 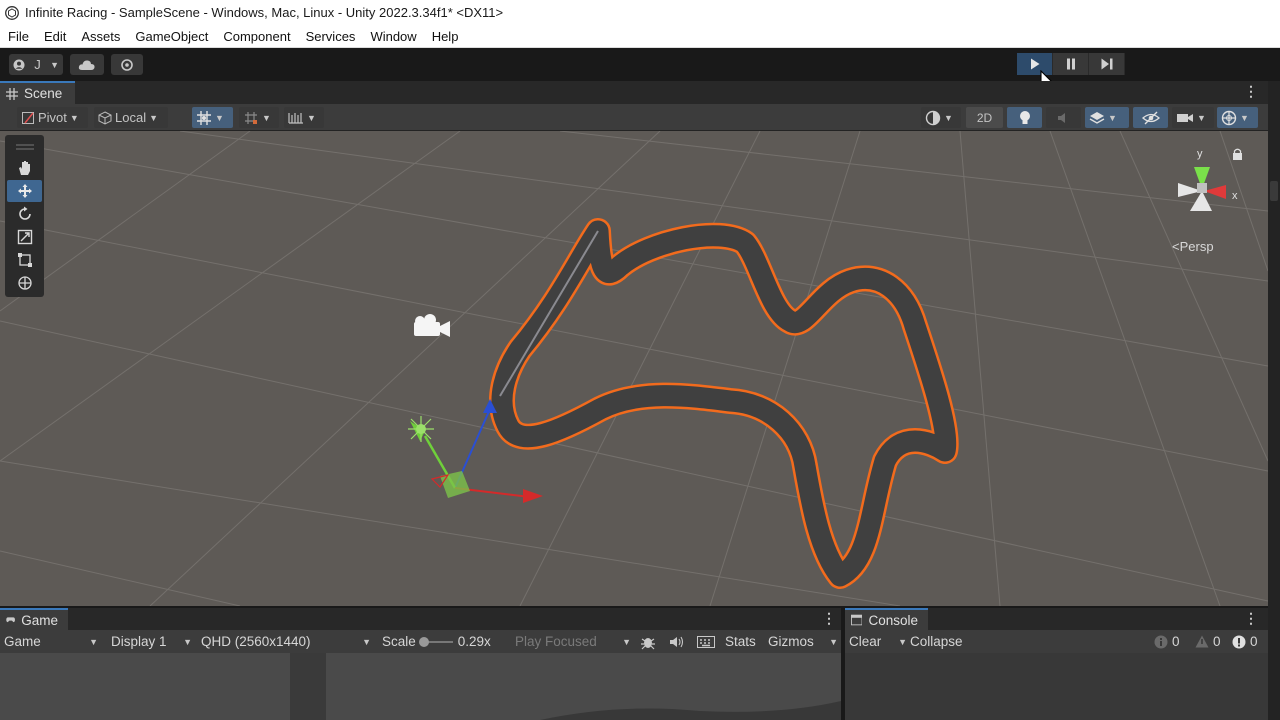 I want to click on transform-tool-button, so click(x=24, y=283).